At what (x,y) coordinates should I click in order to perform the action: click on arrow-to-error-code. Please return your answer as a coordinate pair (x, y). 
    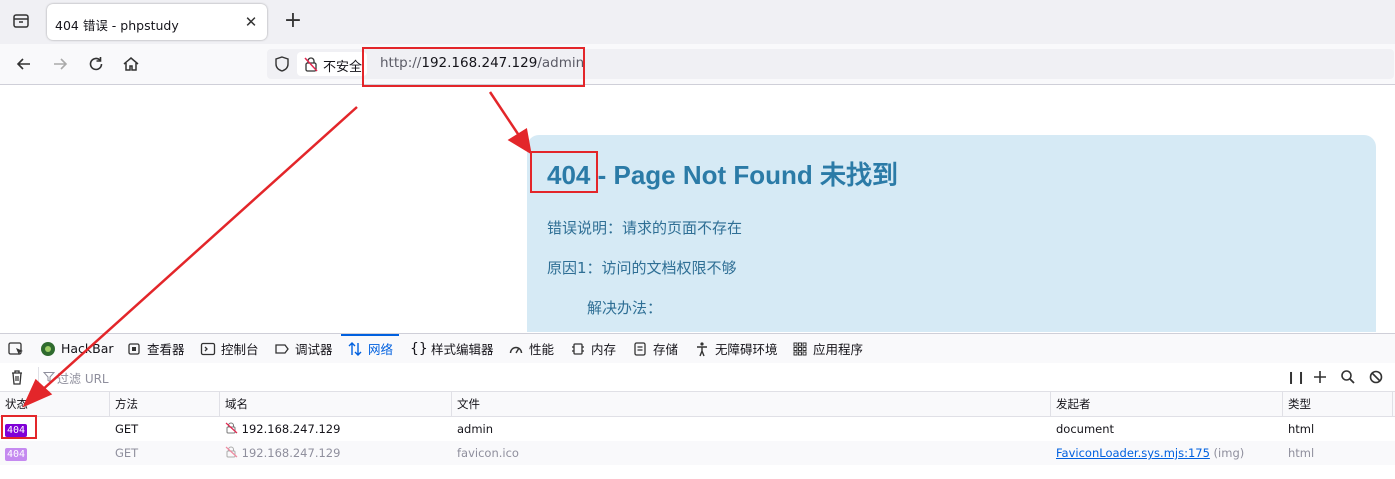
    Looking at the image, I should click on (506, 116).